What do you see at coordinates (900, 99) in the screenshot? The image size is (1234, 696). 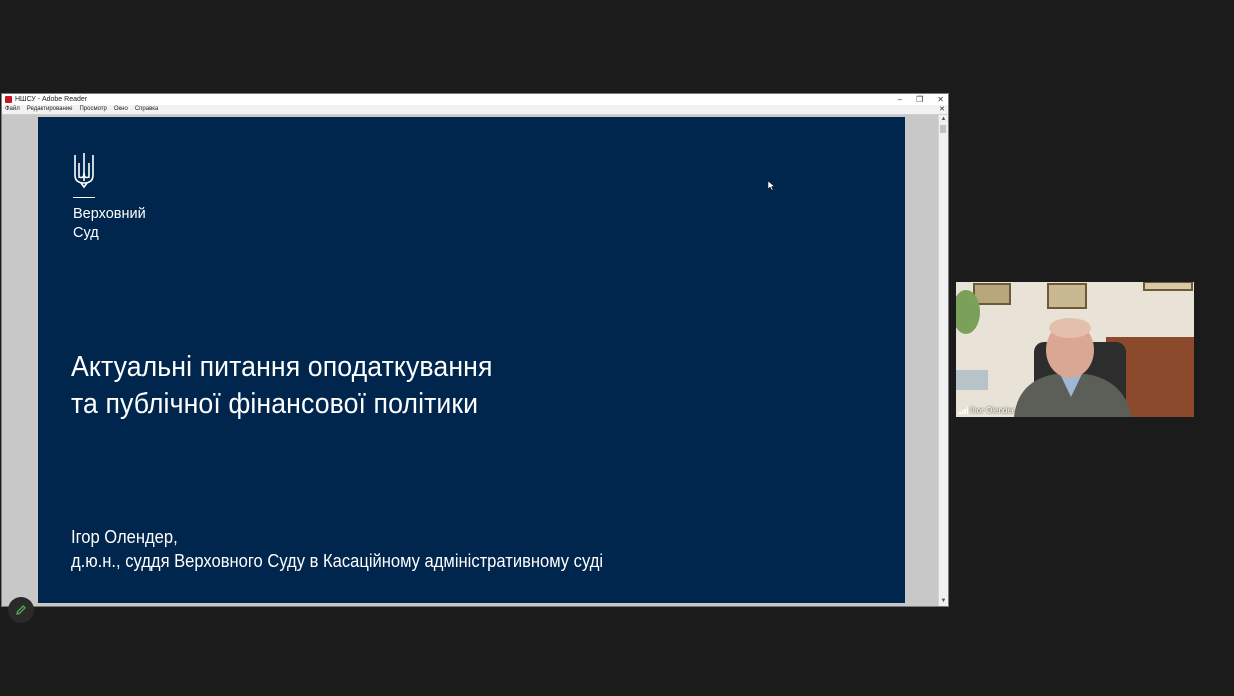 I see `minimize-button: –` at bounding box center [900, 99].